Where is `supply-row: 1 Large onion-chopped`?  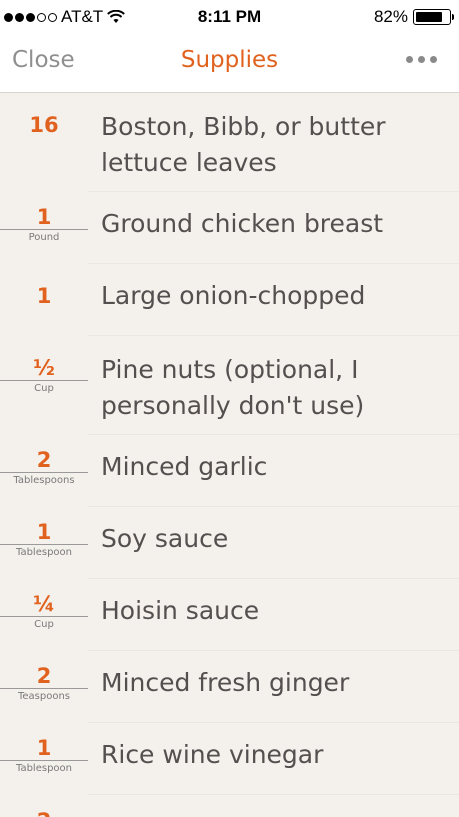
supply-row: 1 Large onion-chopped is located at coordinates (248, 300).